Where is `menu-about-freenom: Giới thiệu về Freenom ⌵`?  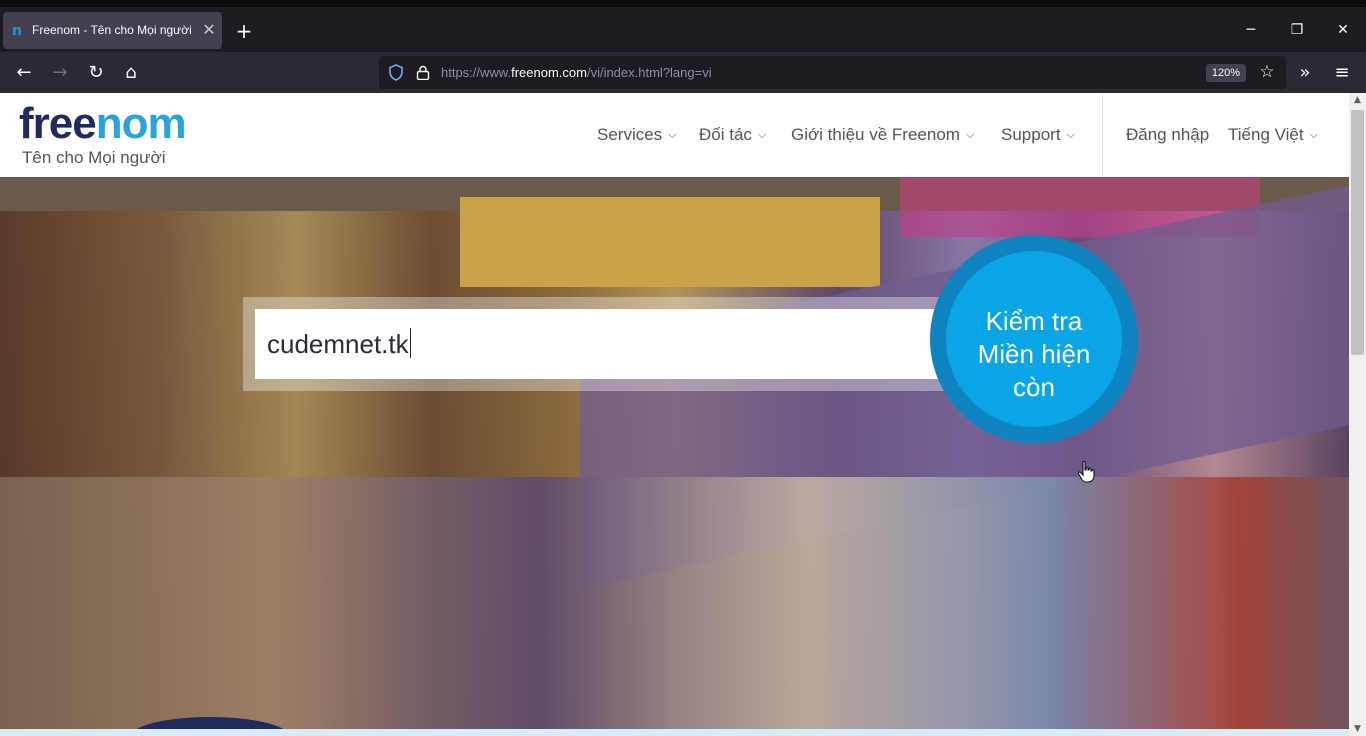
menu-about-freenom: Giới thiệu về Freenom ⌵ is located at coordinates (882, 135).